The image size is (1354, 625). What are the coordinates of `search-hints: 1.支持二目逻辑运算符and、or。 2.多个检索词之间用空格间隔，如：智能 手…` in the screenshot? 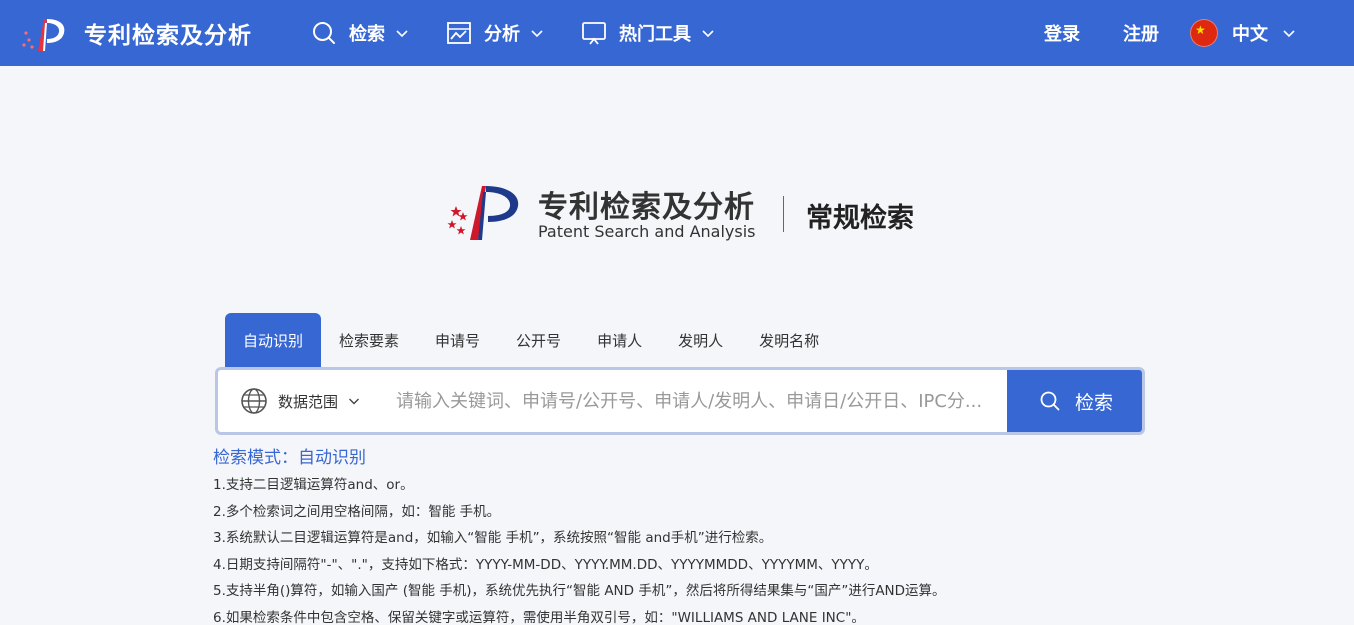 It's located at (579, 548).